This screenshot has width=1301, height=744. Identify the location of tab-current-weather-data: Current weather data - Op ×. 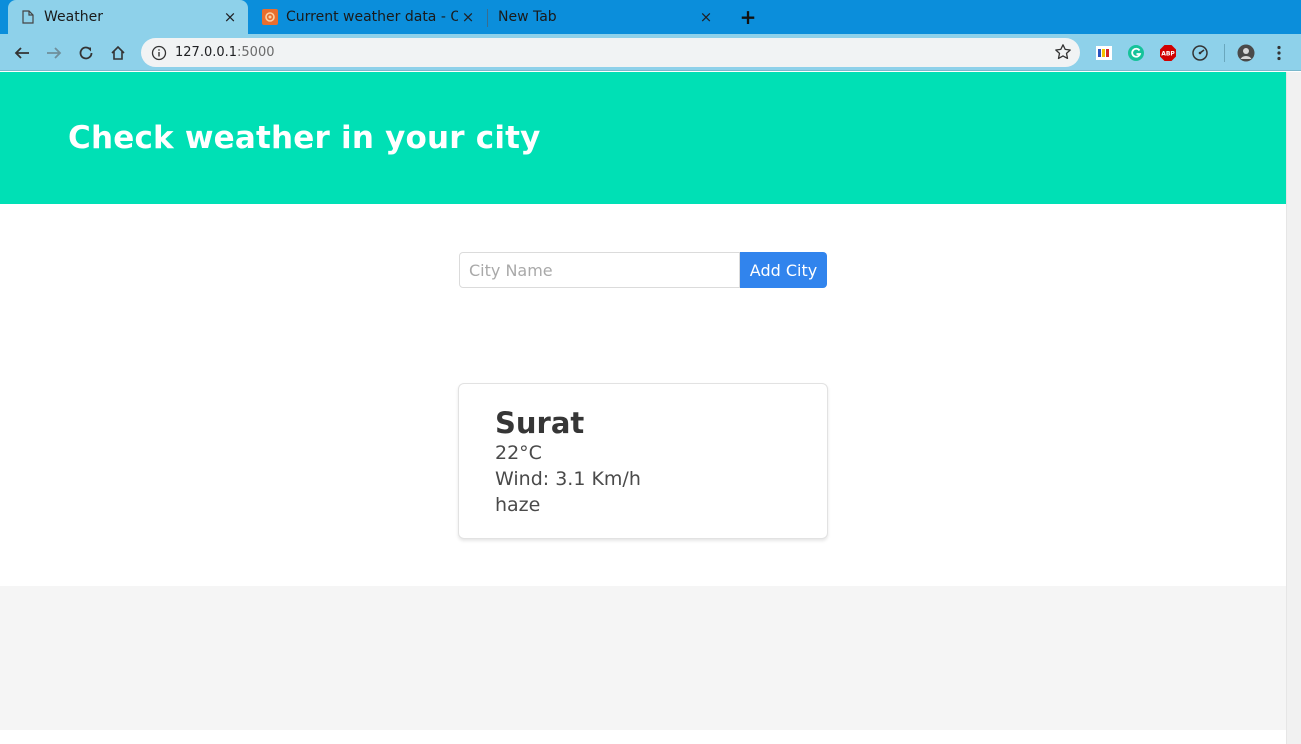
(368, 17).